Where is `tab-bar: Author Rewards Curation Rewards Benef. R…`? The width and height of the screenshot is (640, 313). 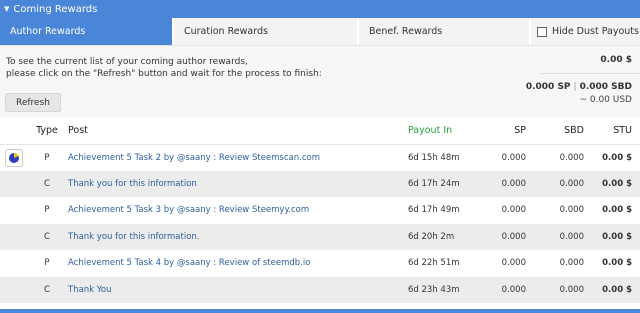 tab-bar: Author Rewards Curation Rewards Benef. R… is located at coordinates (320, 32).